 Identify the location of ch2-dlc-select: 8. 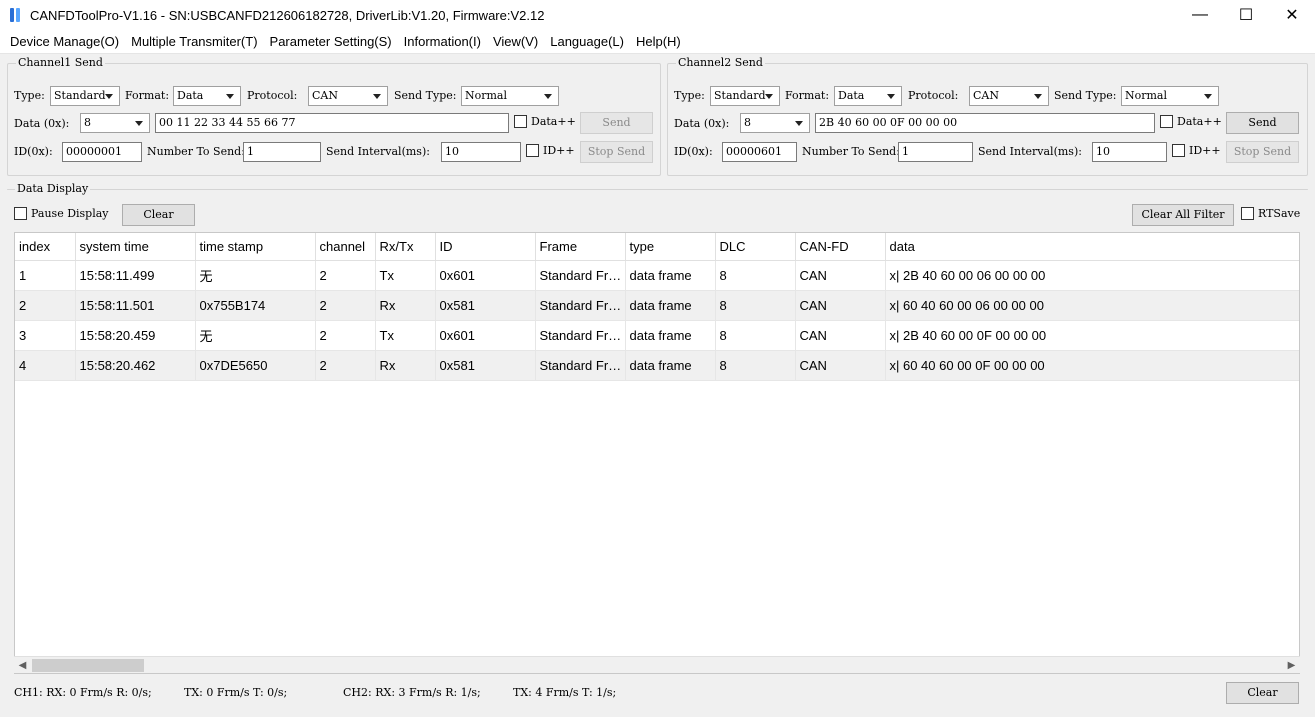
(775, 123).